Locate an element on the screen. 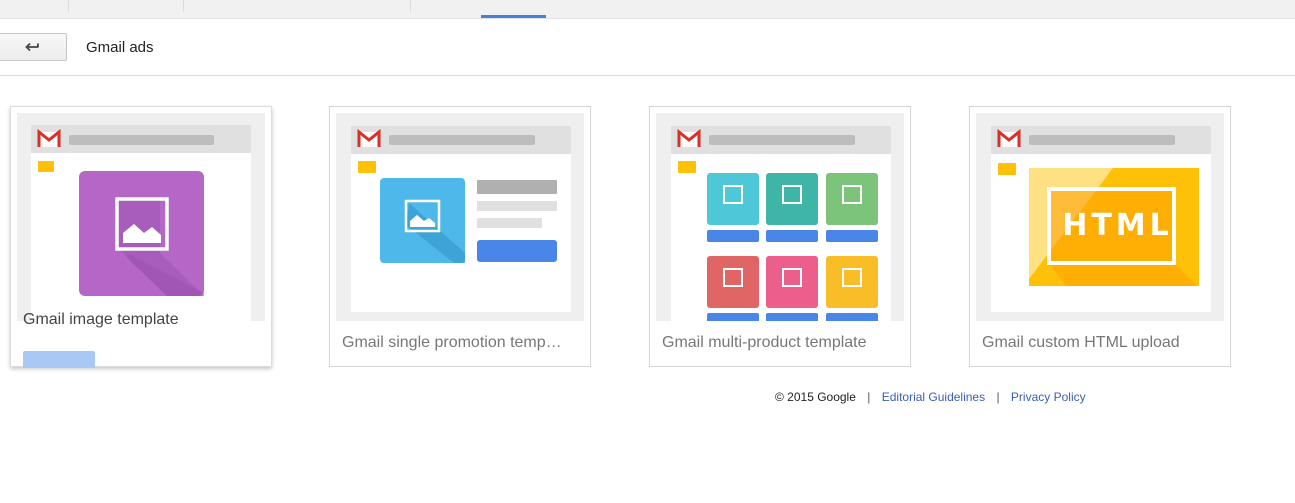 Image resolution: width=1295 pixels, height=503 pixels. template-label: Gmail custom HTML upload is located at coordinates (1081, 342).